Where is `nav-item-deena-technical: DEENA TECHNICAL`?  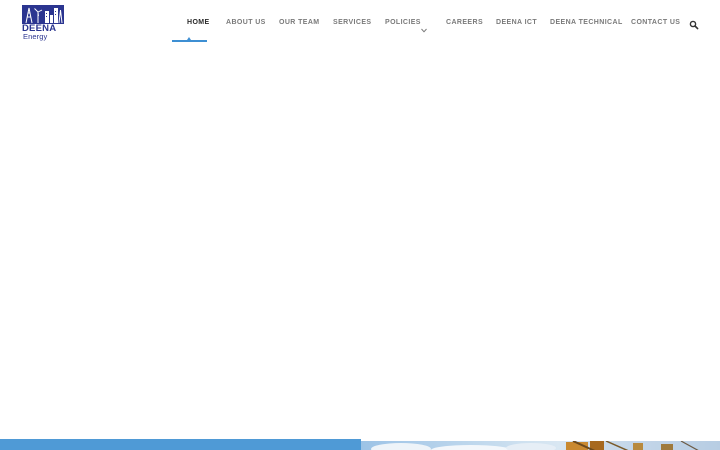 nav-item-deena-technical: DEENA TECHNICAL is located at coordinates (586, 23).